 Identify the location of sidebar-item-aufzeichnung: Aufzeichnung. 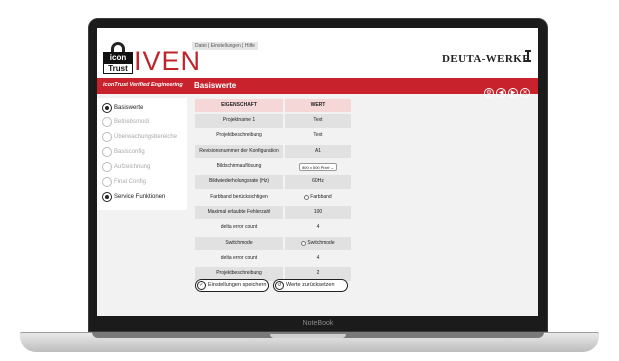
(125, 167).